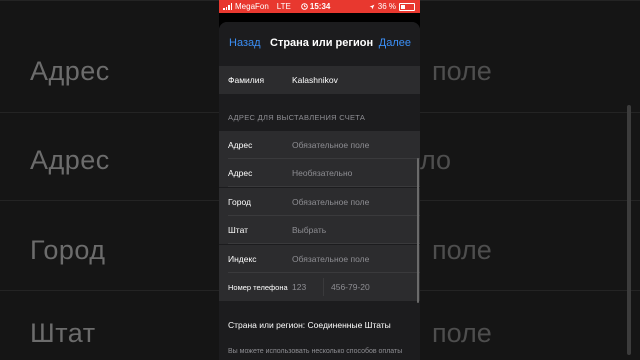 This screenshot has width=640, height=360. Describe the element at coordinates (245, 43) in the screenshot. I see `back-button: Назад` at that location.